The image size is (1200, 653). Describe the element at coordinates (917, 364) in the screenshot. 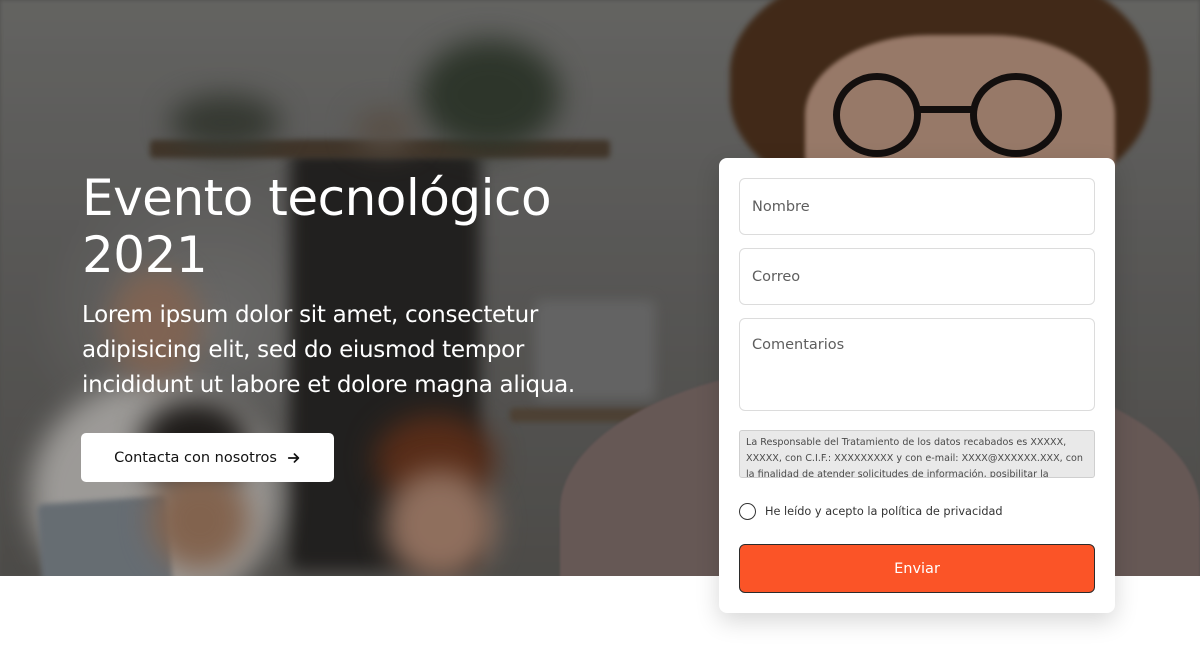

I see `comments-textarea` at that location.